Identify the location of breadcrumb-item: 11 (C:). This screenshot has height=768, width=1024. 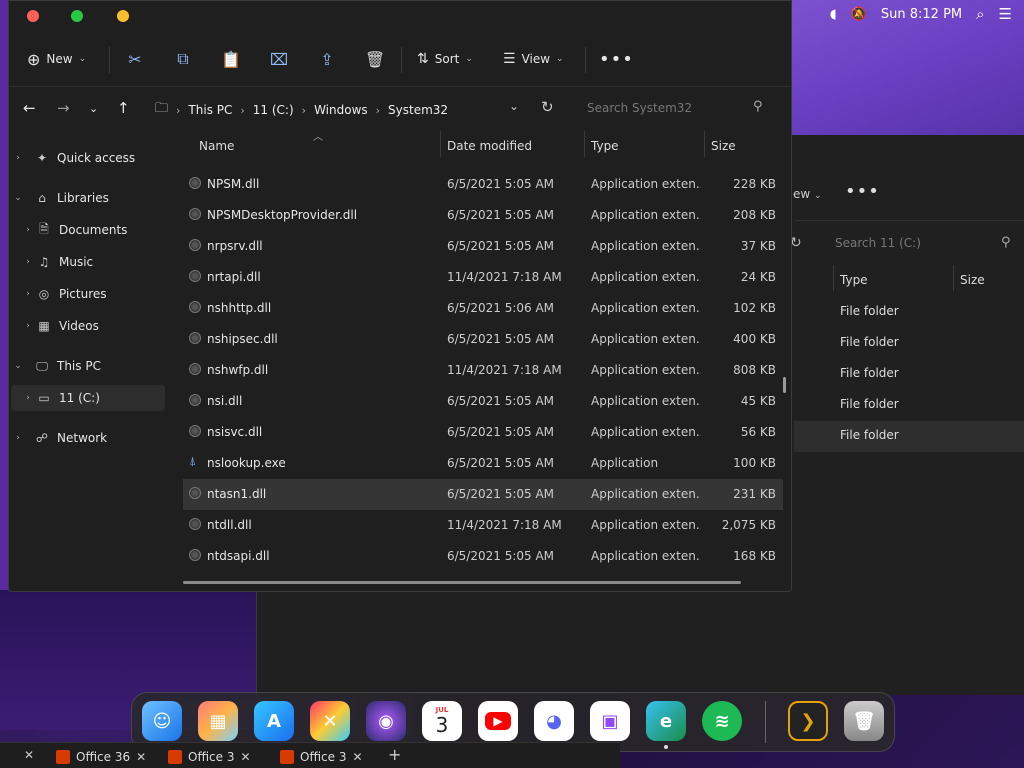
(273, 110).